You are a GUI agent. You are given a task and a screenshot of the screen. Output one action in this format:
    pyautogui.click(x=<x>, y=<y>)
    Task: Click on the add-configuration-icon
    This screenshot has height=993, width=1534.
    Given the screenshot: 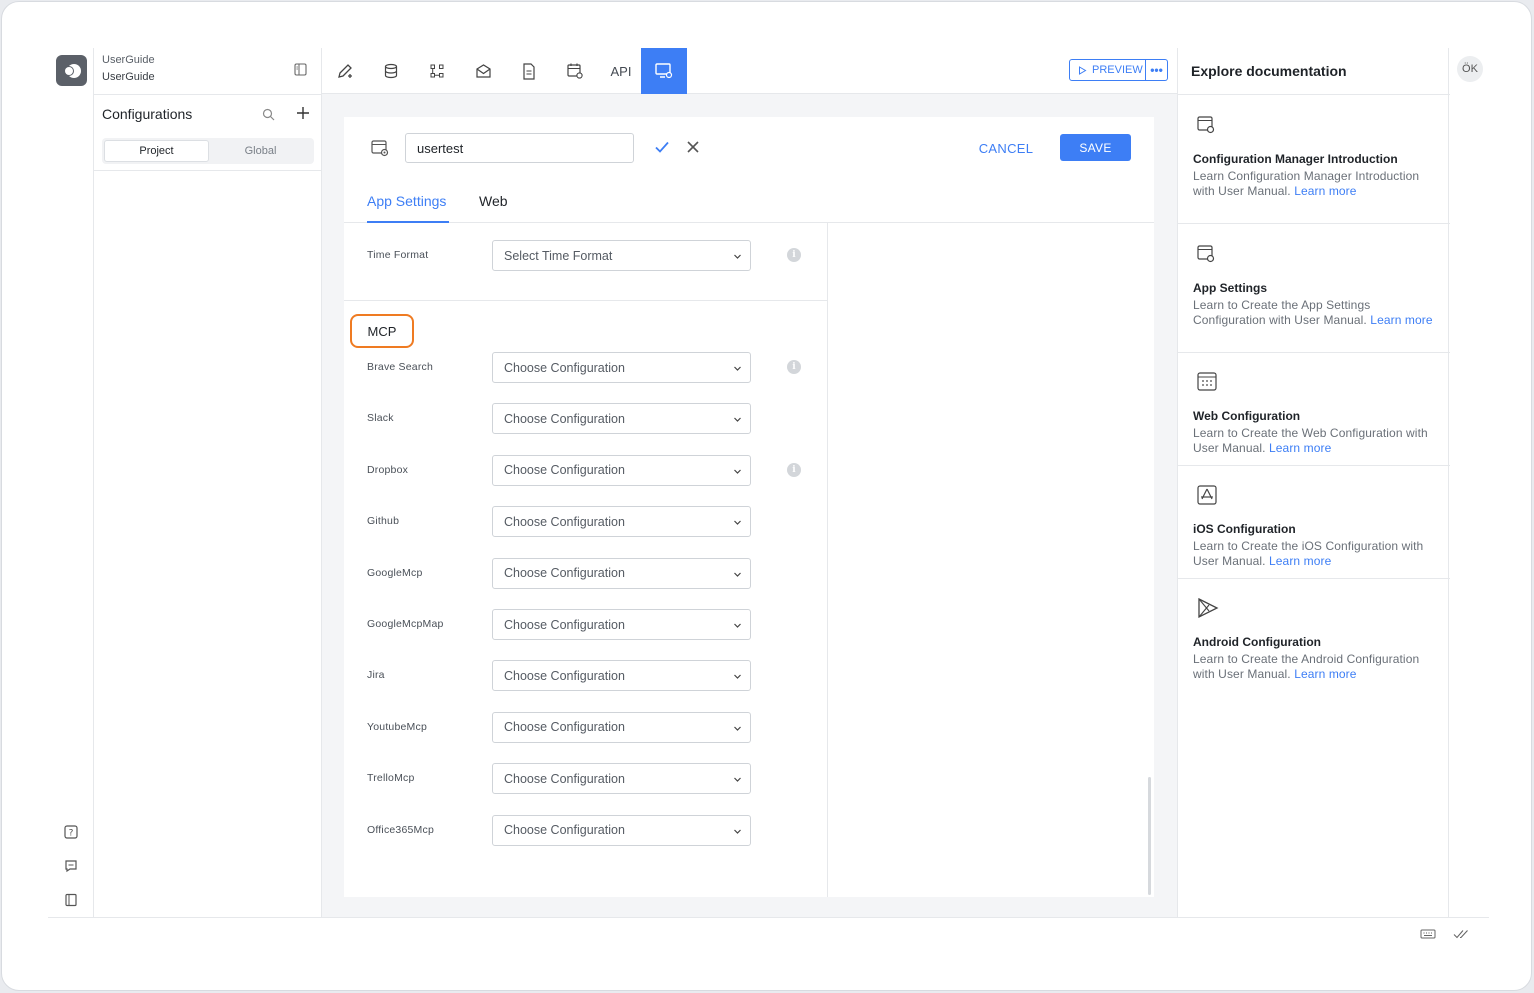 What is the action you would take?
    pyautogui.click(x=303, y=115)
    